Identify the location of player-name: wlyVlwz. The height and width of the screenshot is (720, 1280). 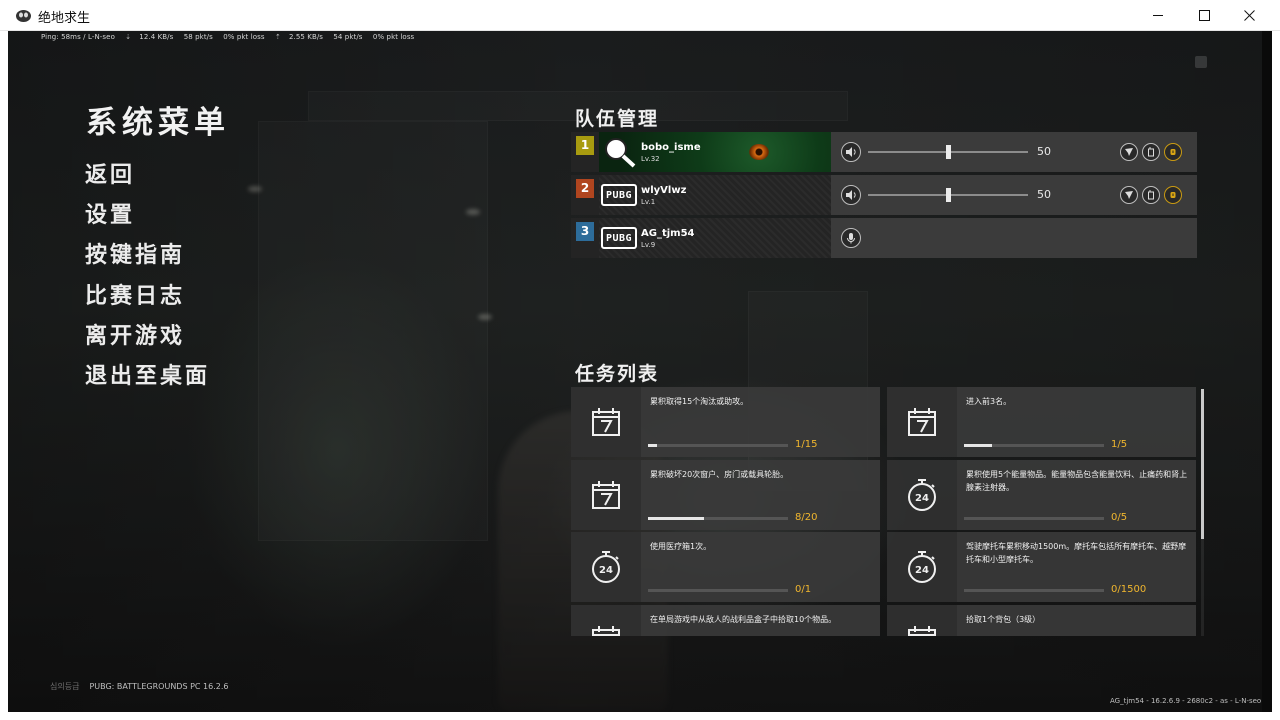
(664, 190).